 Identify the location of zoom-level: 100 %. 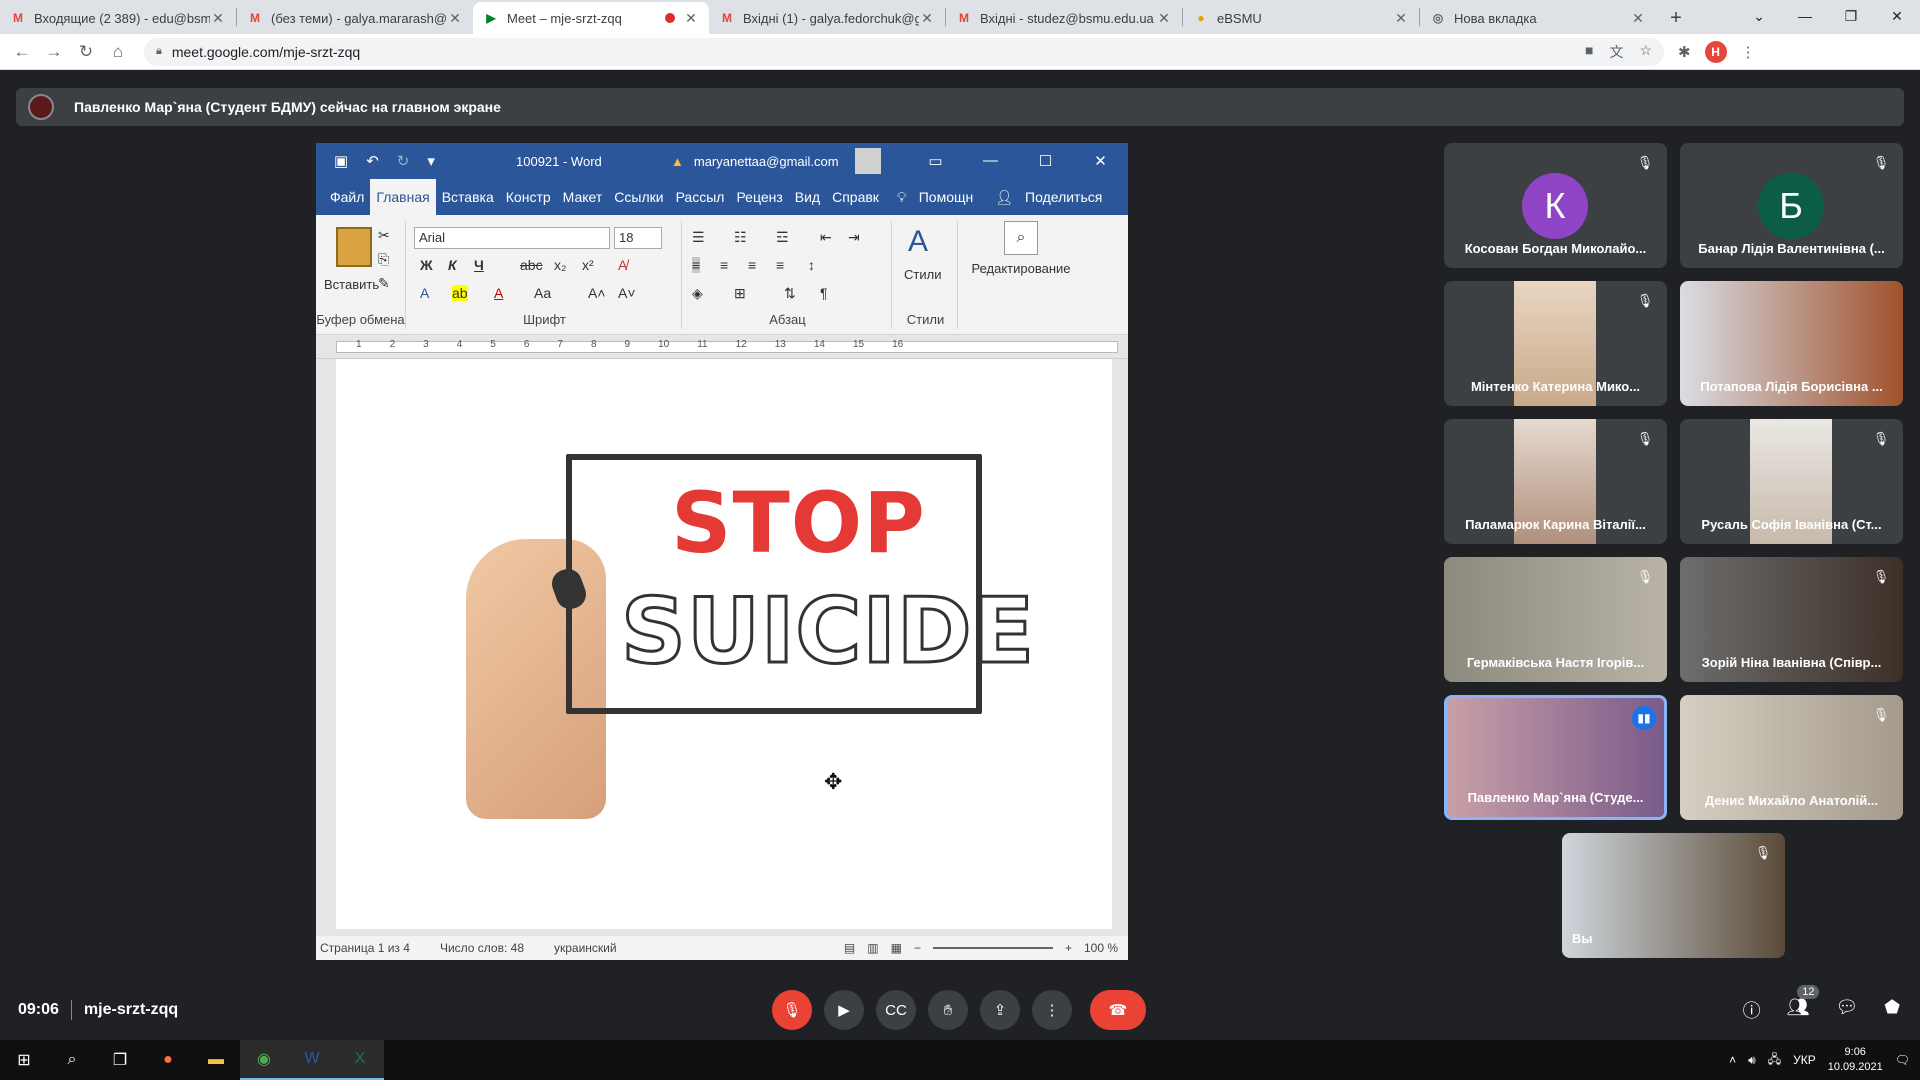
(1101, 948).